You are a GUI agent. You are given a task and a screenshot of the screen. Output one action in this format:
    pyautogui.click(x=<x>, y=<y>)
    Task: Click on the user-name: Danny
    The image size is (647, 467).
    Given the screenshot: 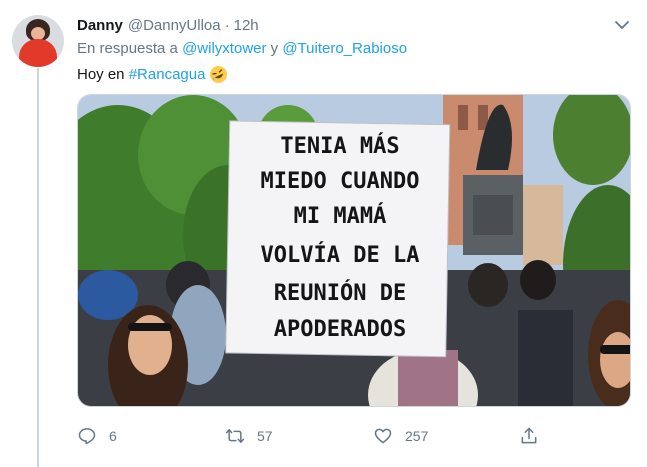 What is the action you would take?
    pyautogui.click(x=100, y=25)
    